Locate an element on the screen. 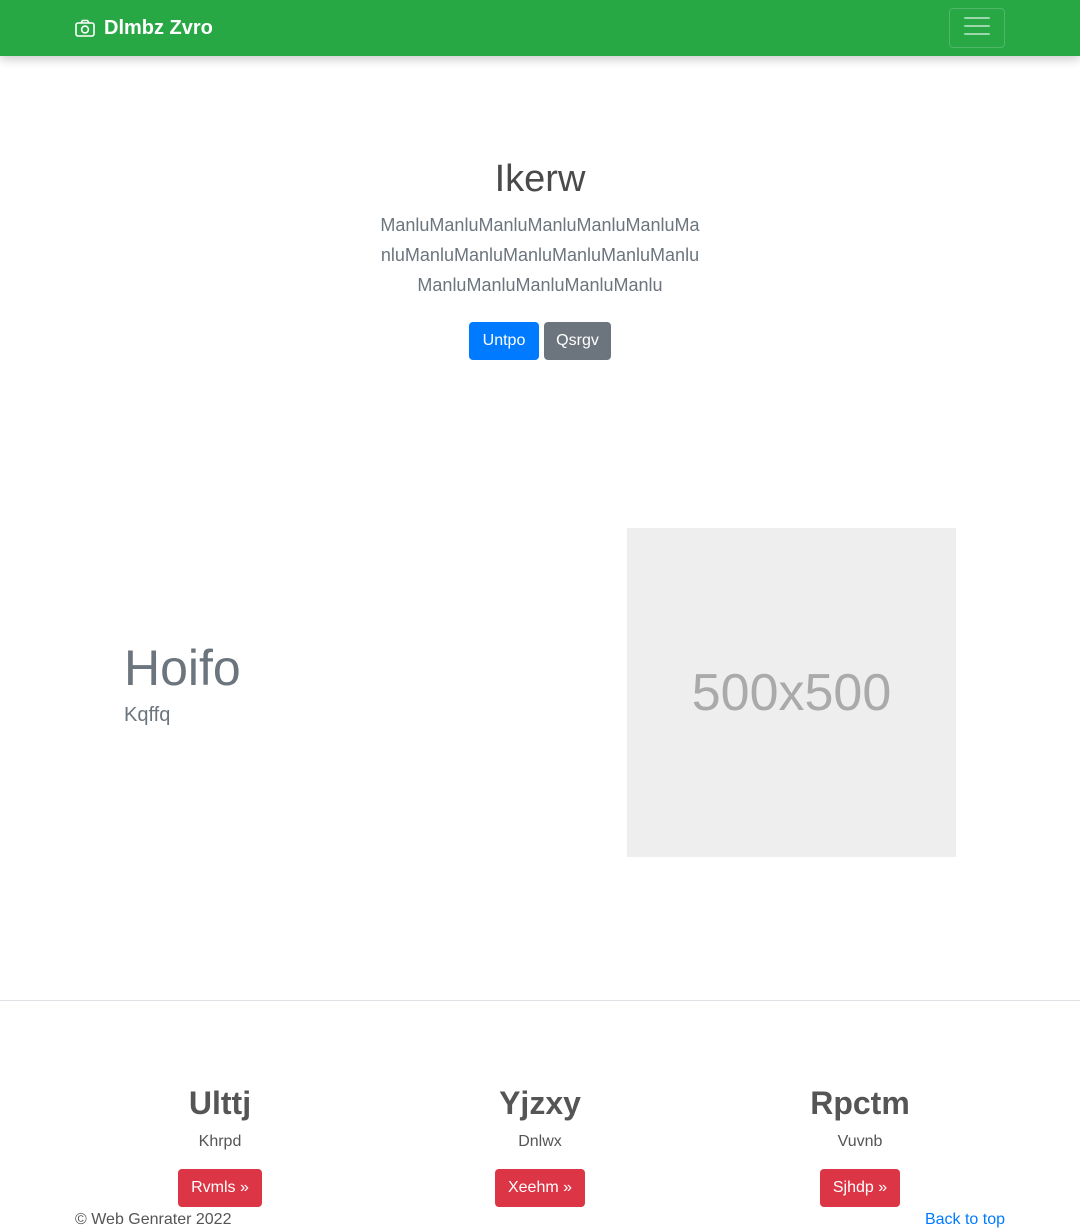 Image resolution: width=1080 pixels, height=1231 pixels. column-text: Khrpd is located at coordinates (220, 1141).